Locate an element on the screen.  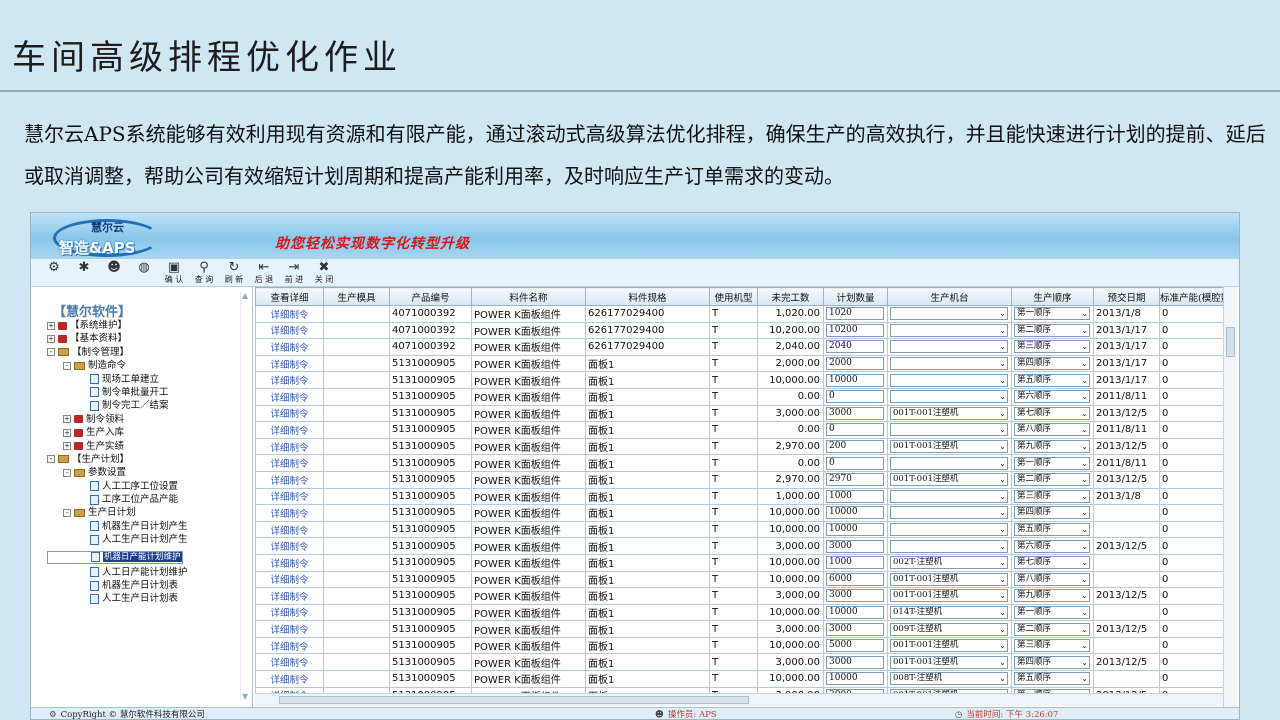
machine-select: 002T-注塑机 ⌄ is located at coordinates (949, 563).